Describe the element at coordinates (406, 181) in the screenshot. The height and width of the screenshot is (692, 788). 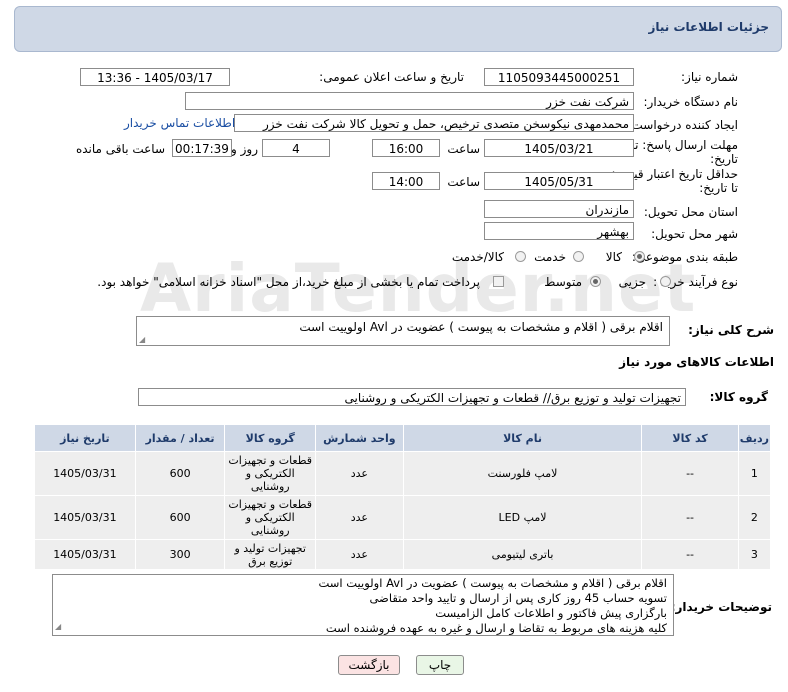
I see `validity-time-field: 14:00` at that location.